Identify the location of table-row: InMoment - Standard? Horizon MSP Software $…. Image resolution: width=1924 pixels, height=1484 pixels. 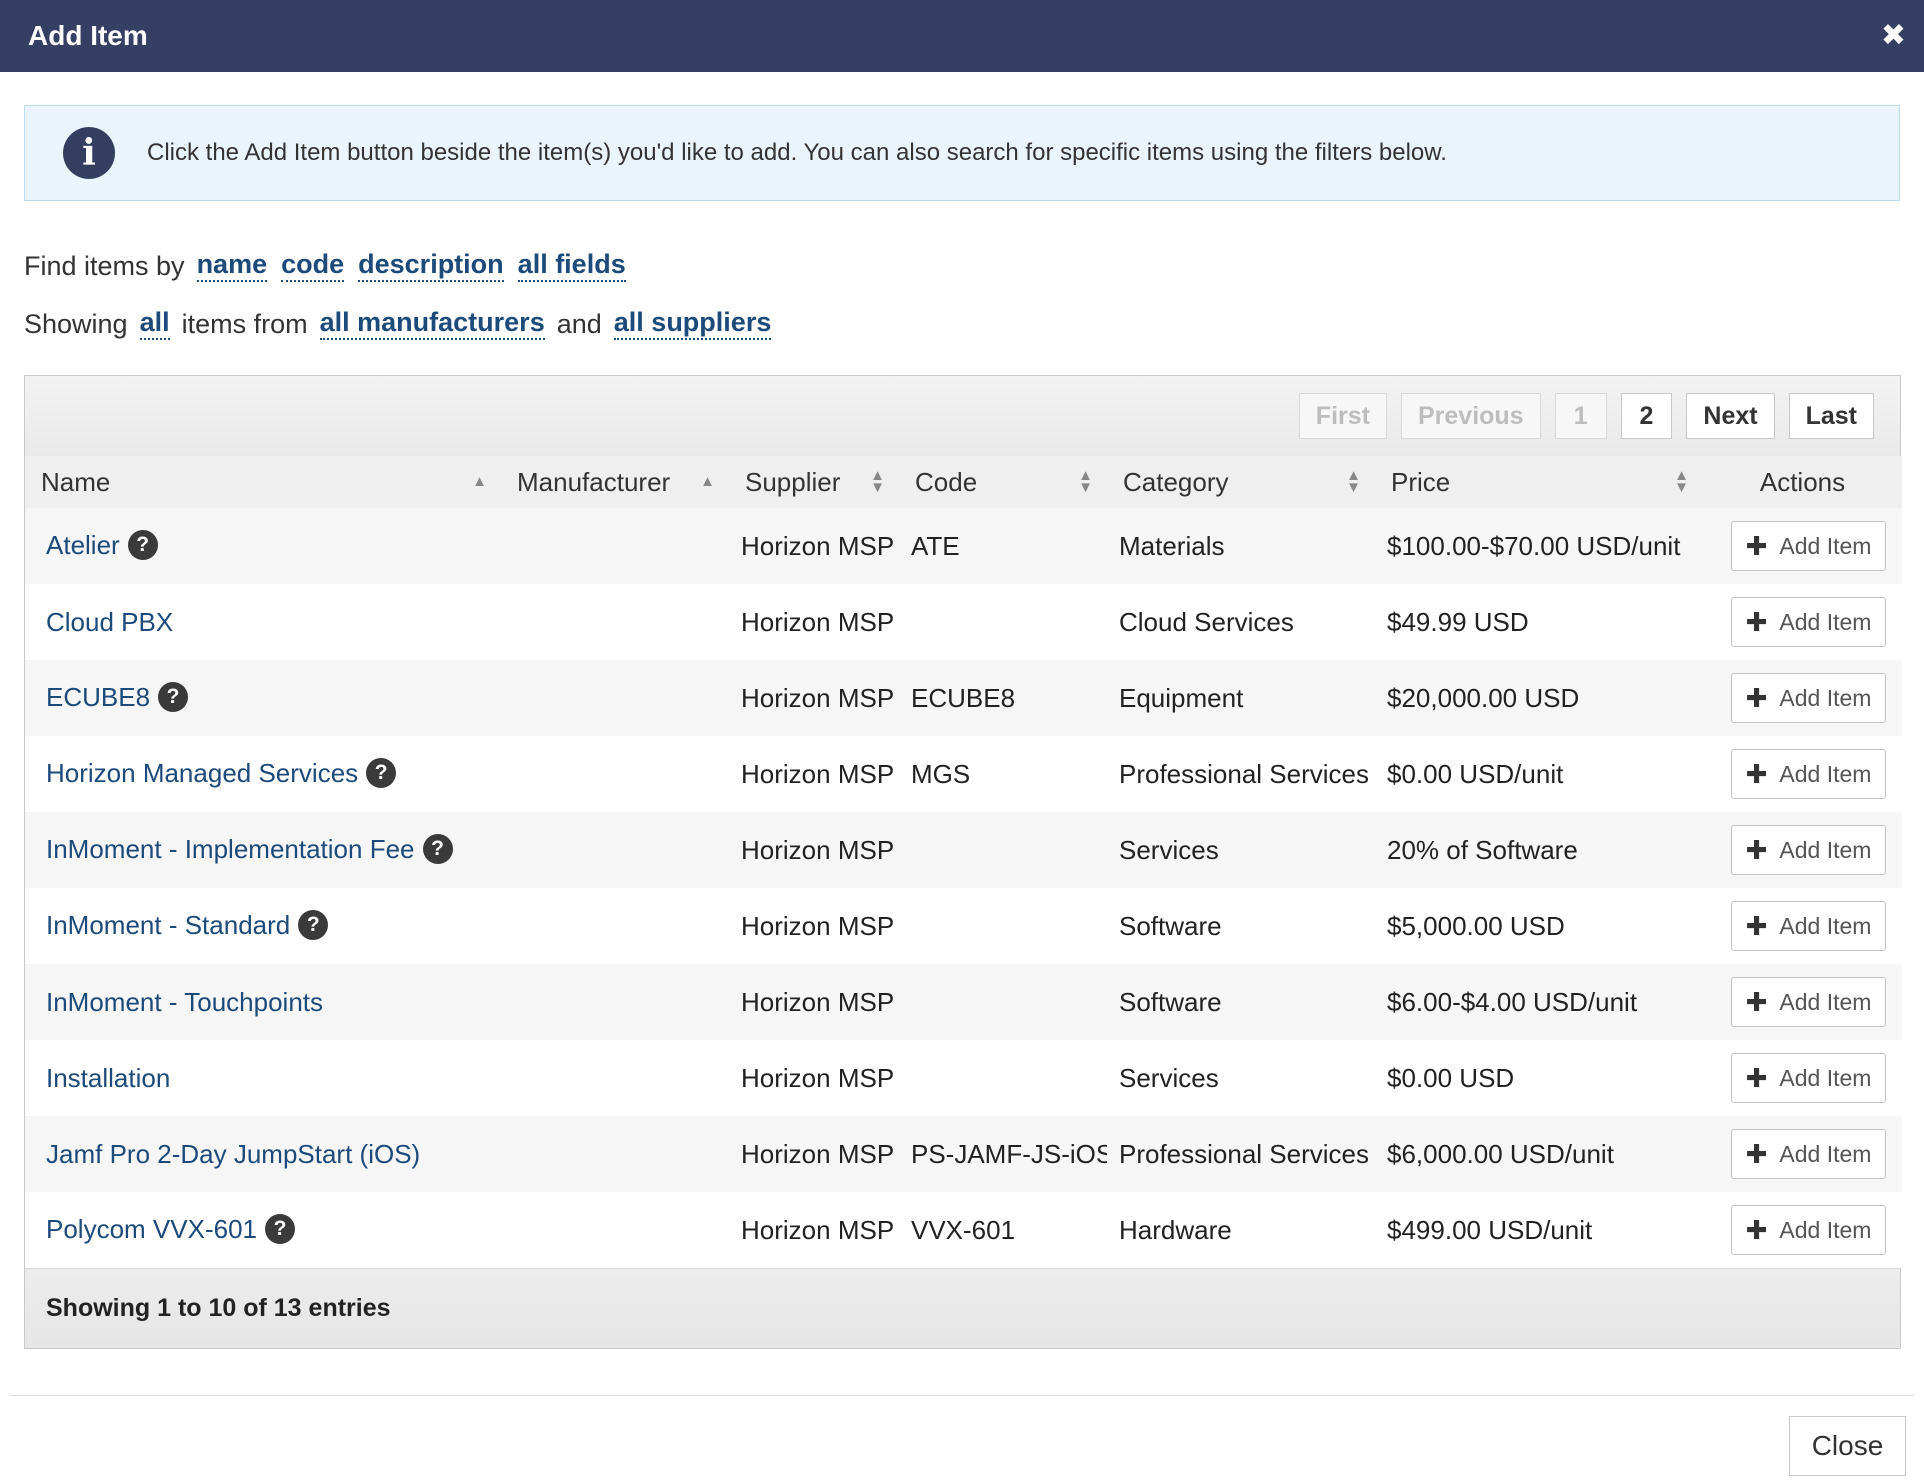
(963, 926).